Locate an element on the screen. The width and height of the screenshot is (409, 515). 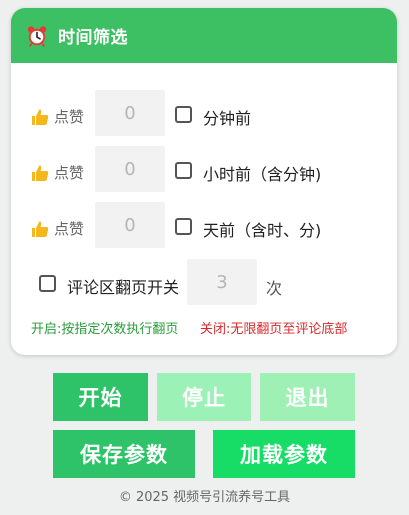
days-ago-label: 天前（含时、分) is located at coordinates (262, 230).